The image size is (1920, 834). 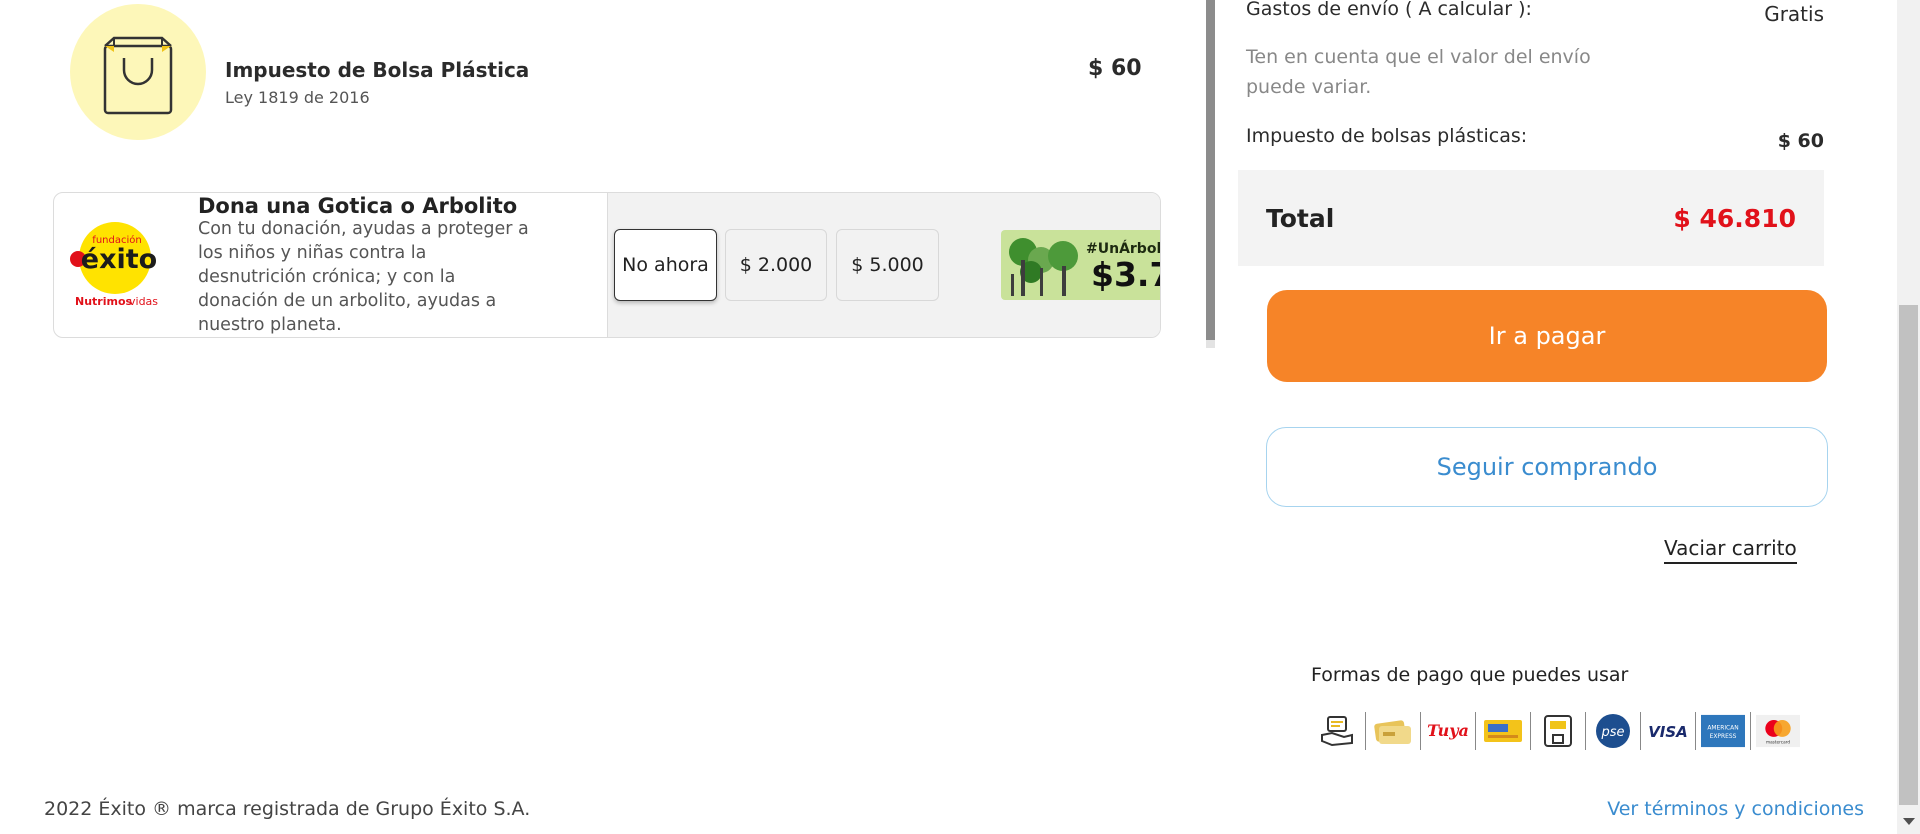 What do you see at coordinates (1547, 467) in the screenshot?
I see `continue-shopping-button: Seguir comprando` at bounding box center [1547, 467].